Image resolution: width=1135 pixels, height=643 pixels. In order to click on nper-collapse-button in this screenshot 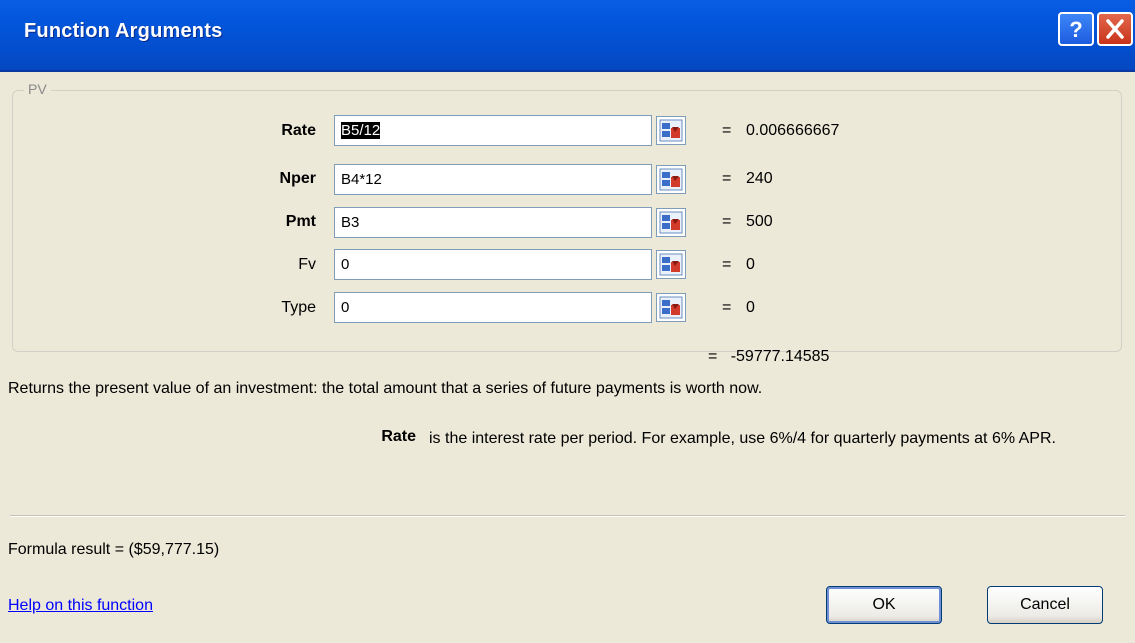, I will do `click(671, 179)`.